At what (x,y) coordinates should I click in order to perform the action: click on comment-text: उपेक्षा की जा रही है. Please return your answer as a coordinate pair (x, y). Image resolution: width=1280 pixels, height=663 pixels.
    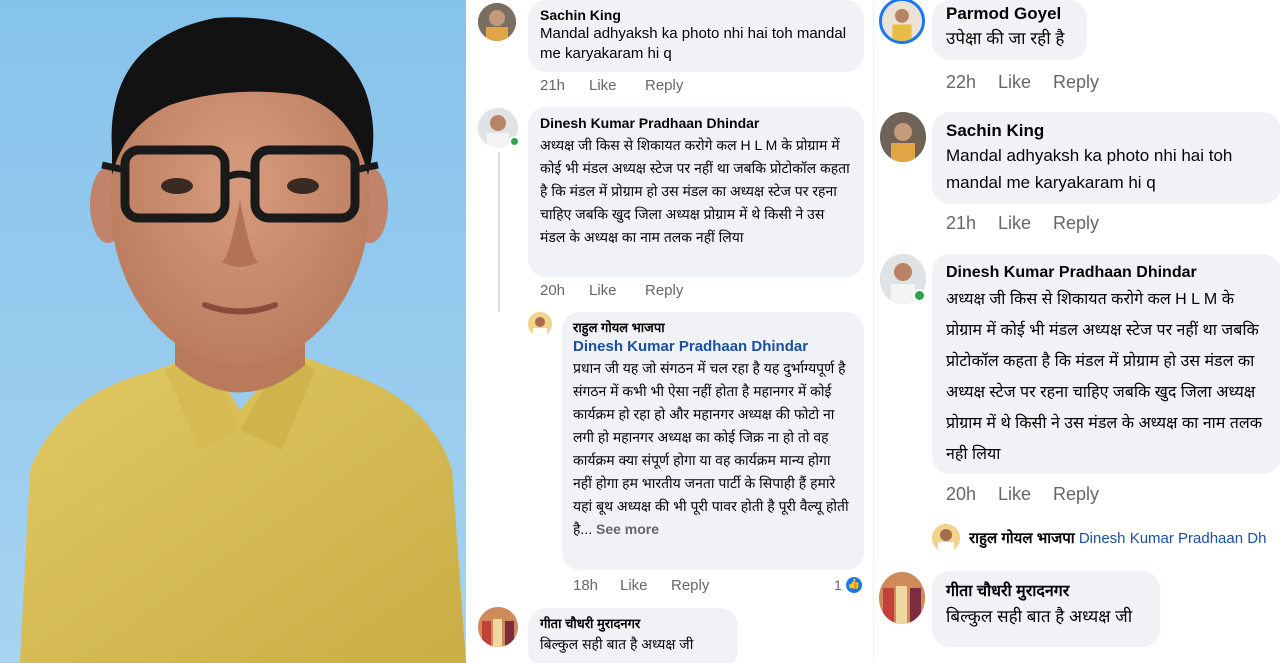
    Looking at the image, I should click on (1005, 38).